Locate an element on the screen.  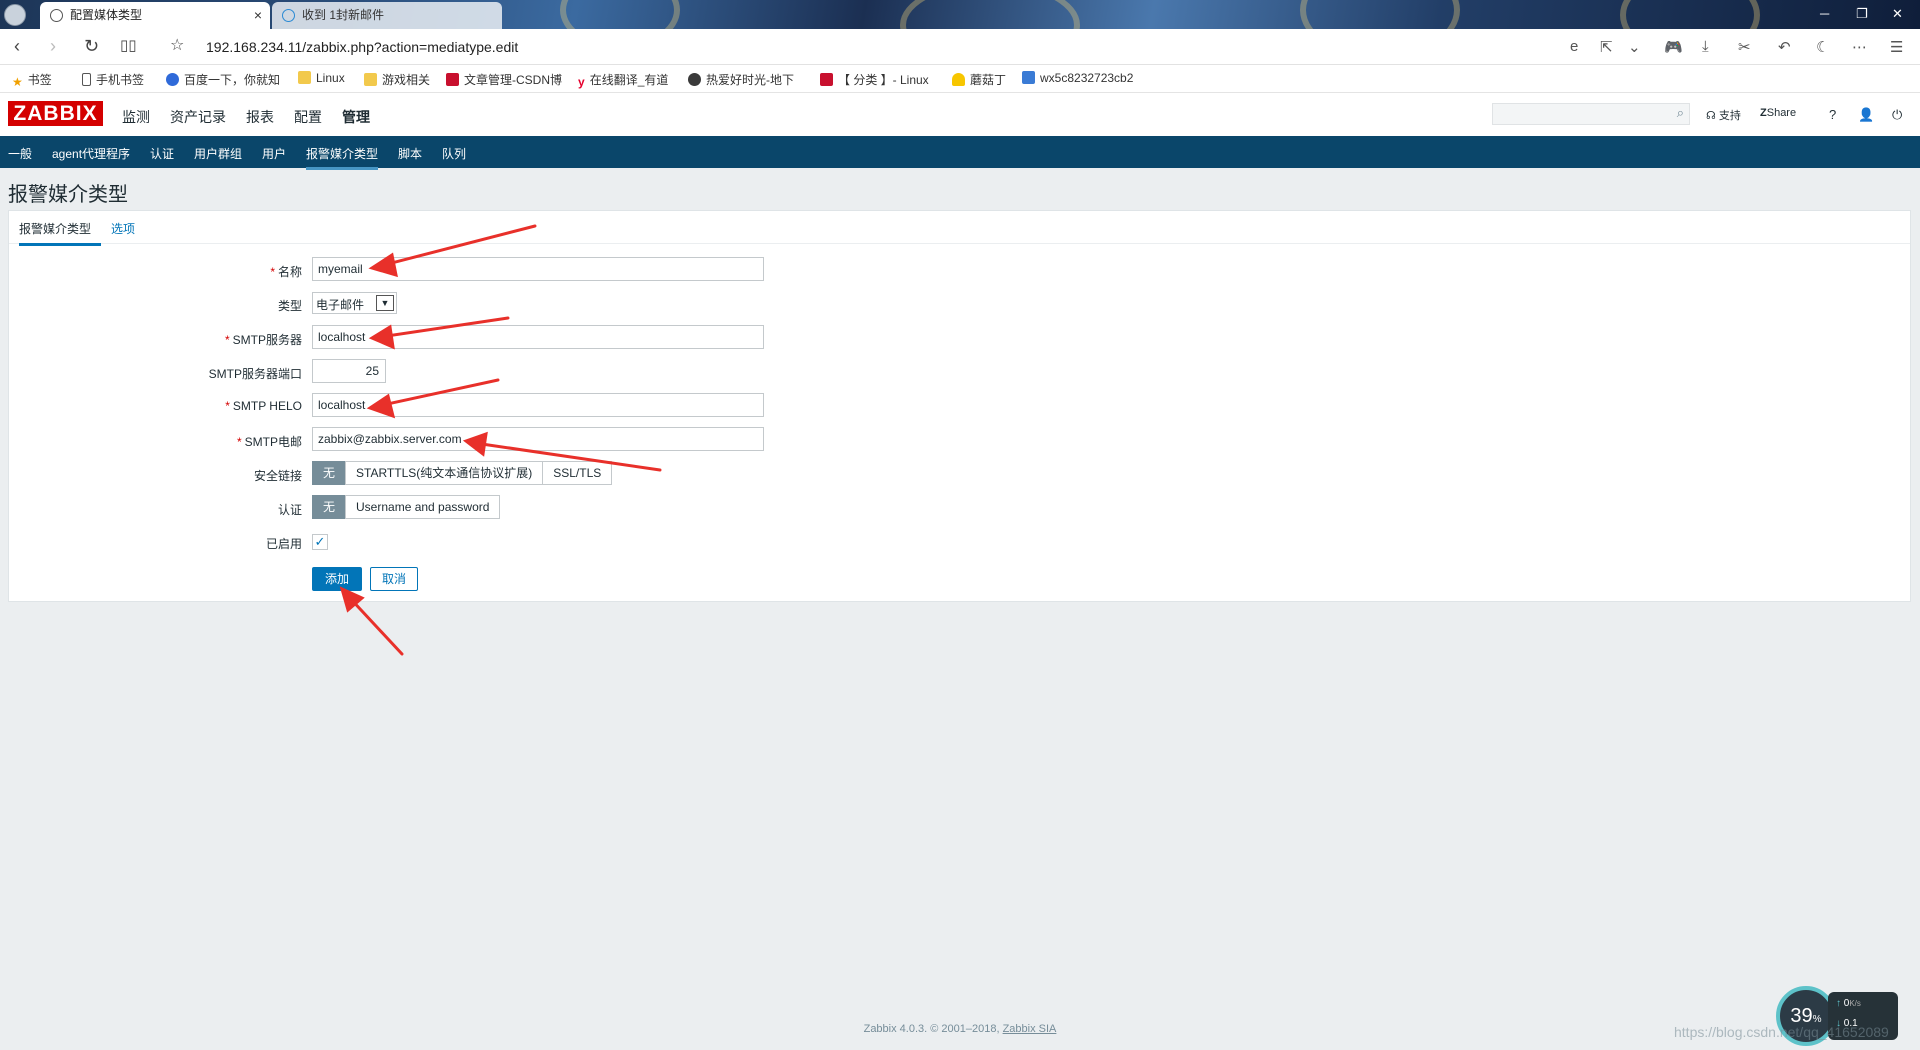
auth-segmented-control: 无 Username and password is located at coordinates (406, 507).